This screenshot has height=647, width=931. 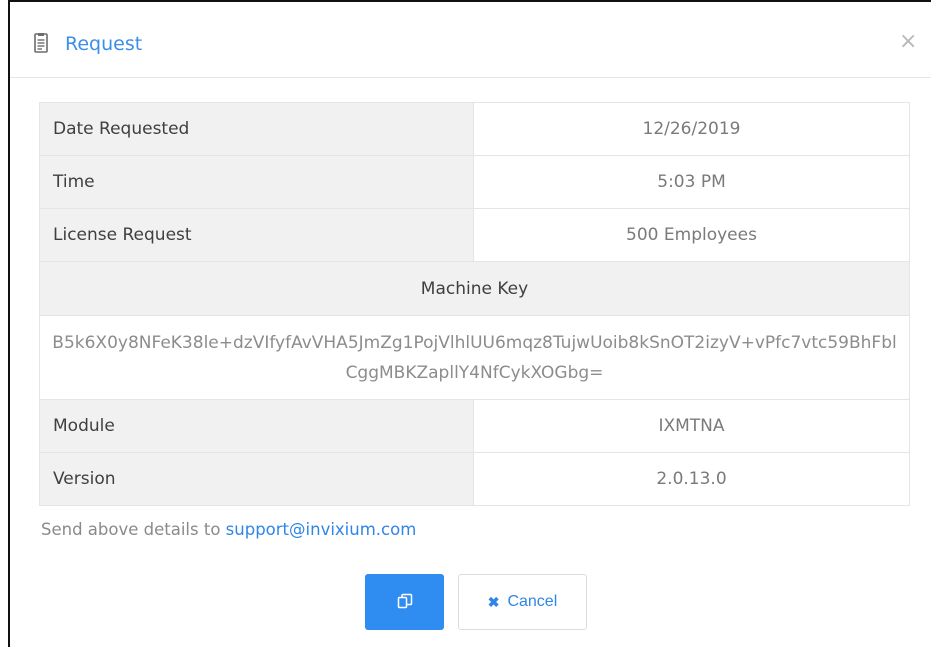 What do you see at coordinates (256, 129) in the screenshot?
I see `date-requested-label: Date Requested` at bounding box center [256, 129].